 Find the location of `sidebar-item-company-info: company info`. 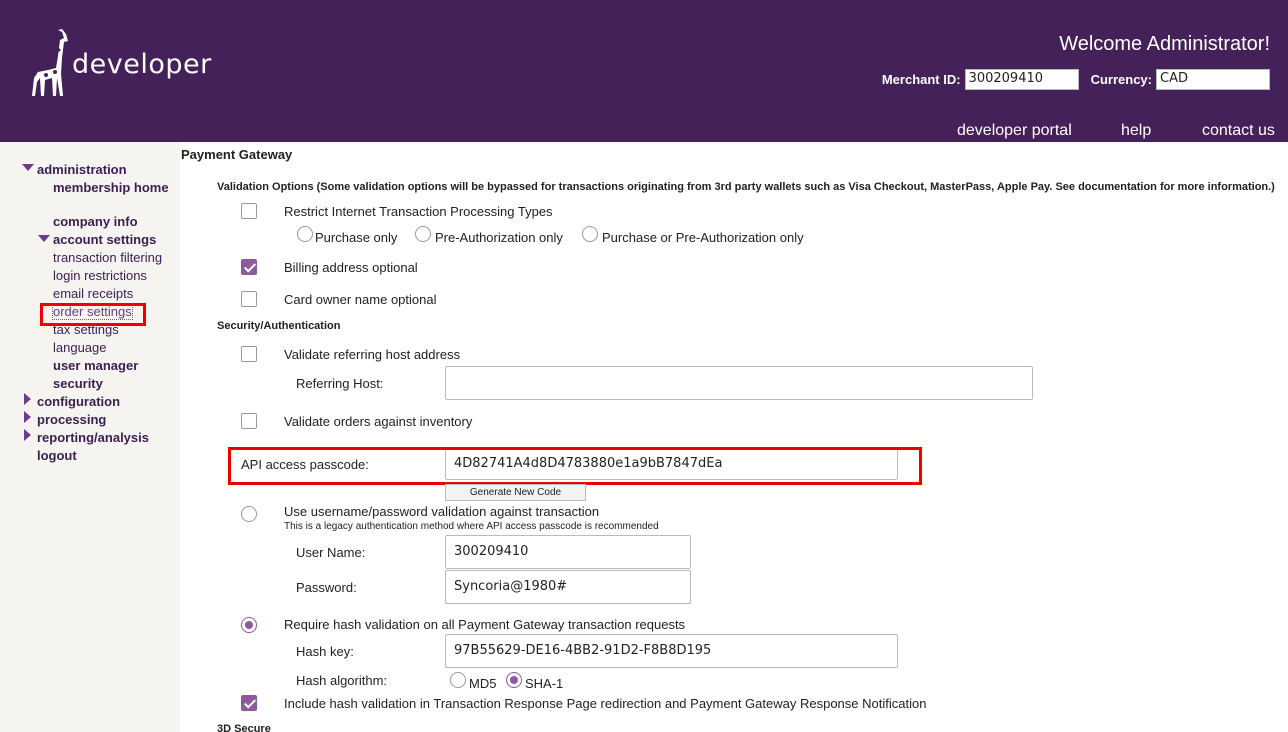

sidebar-item-company-info: company info is located at coordinates (95, 221).